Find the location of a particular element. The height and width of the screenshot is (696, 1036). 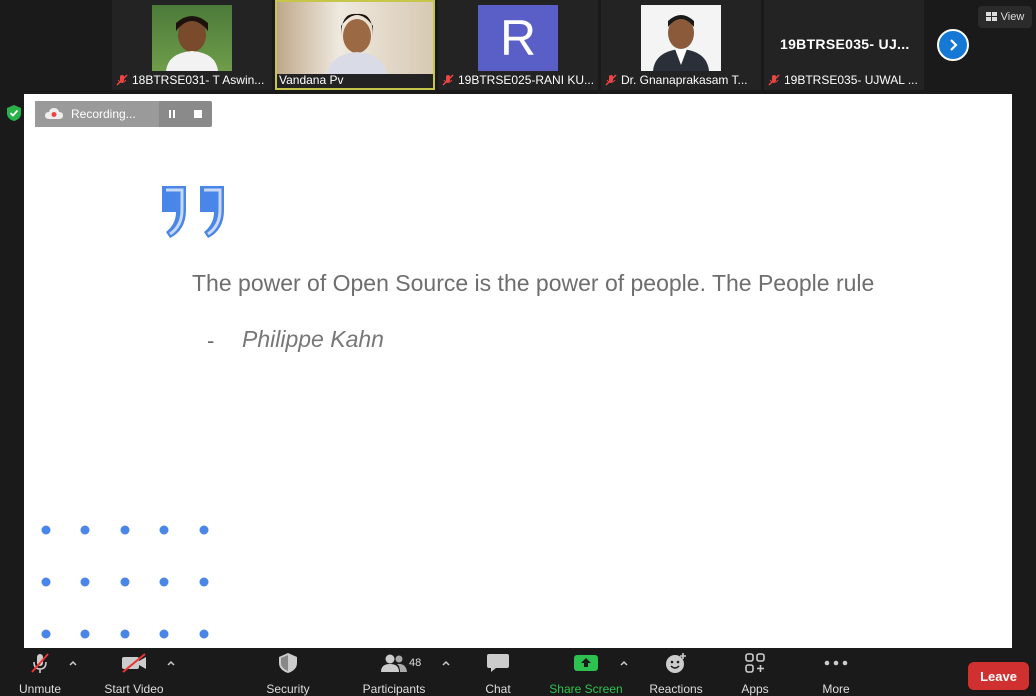

chat-bubble-icon is located at coordinates (498, 663).